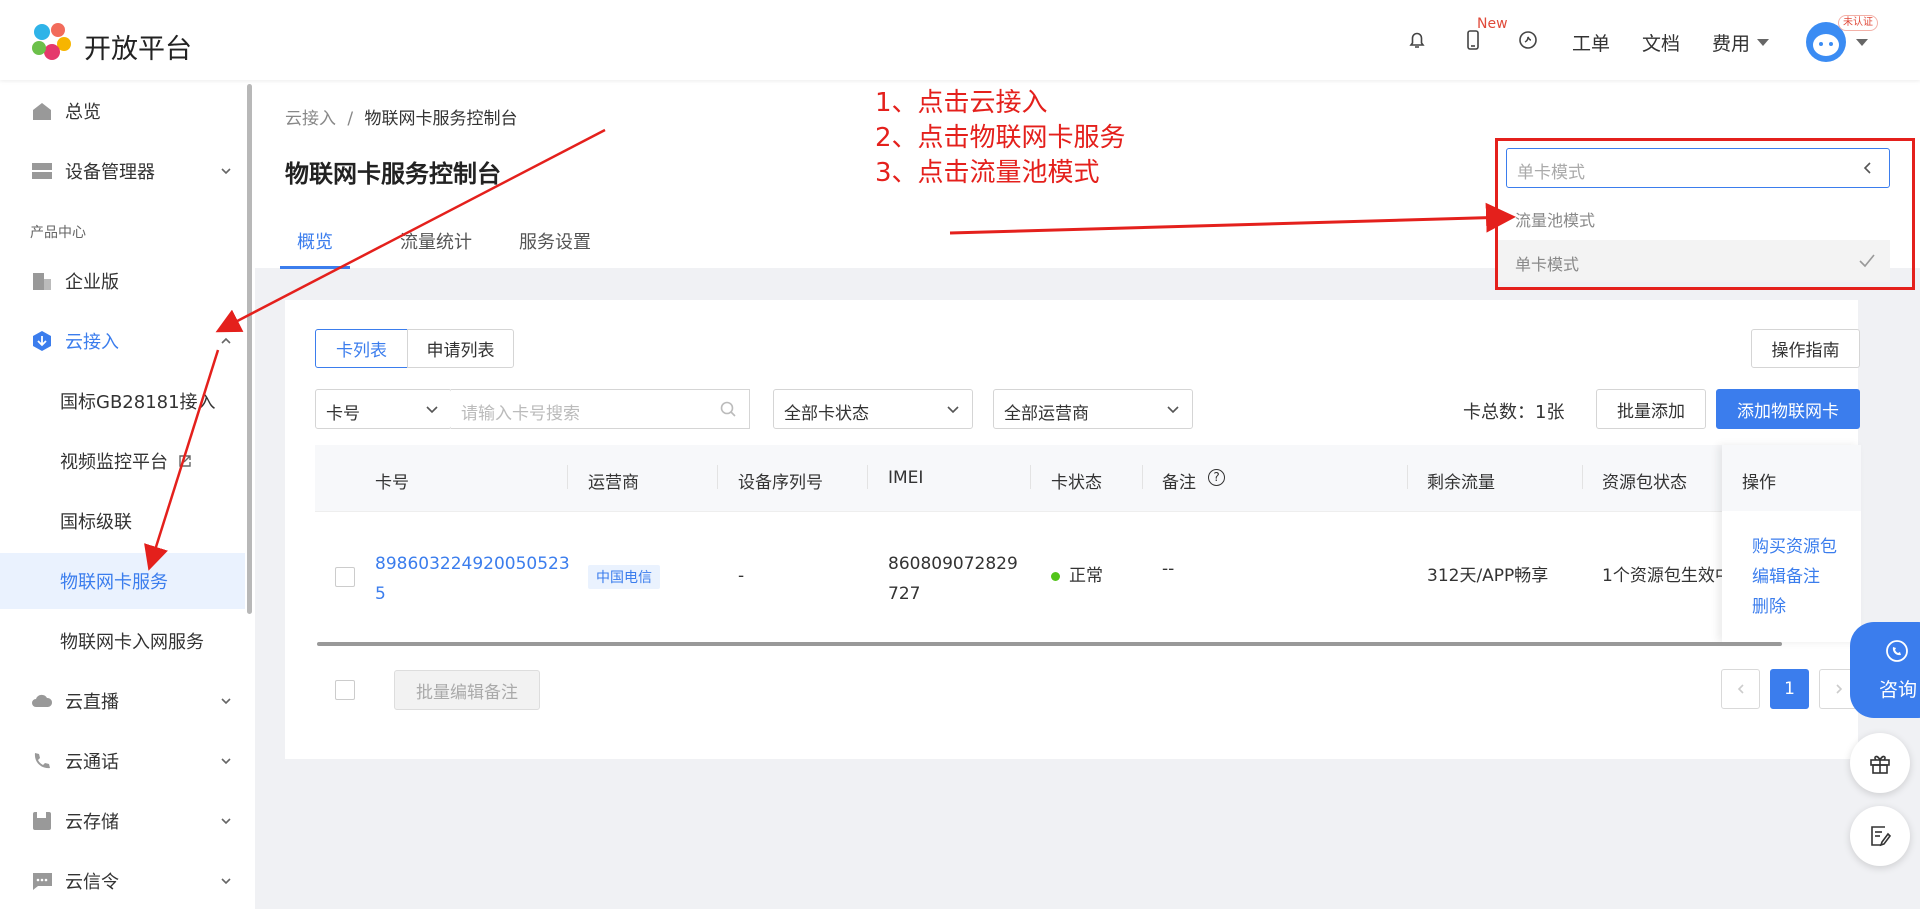 The image size is (1920, 909). What do you see at coordinates (1838, 689) in the screenshot?
I see `chevron-right-icon` at bounding box center [1838, 689].